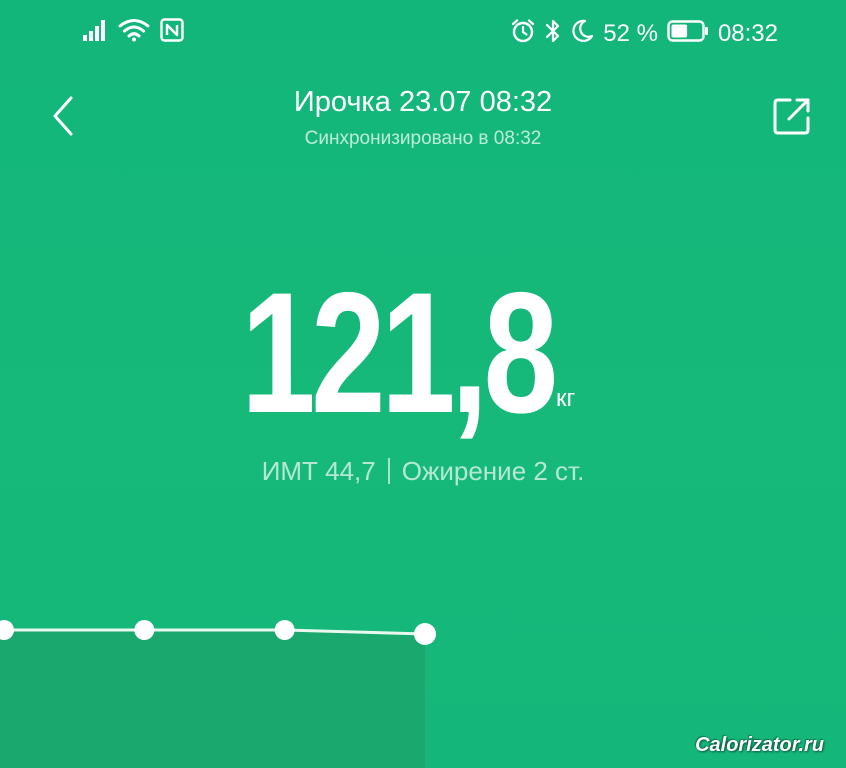 The height and width of the screenshot is (768, 846). What do you see at coordinates (212, 699) in the screenshot?
I see `chart-area-fill` at bounding box center [212, 699].